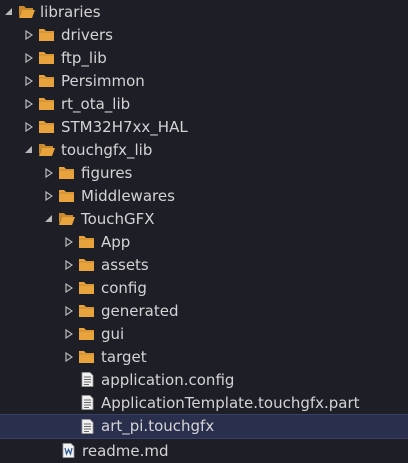 The height and width of the screenshot is (463, 408). I want to click on tree-item-label: readme.md, so click(125, 451).